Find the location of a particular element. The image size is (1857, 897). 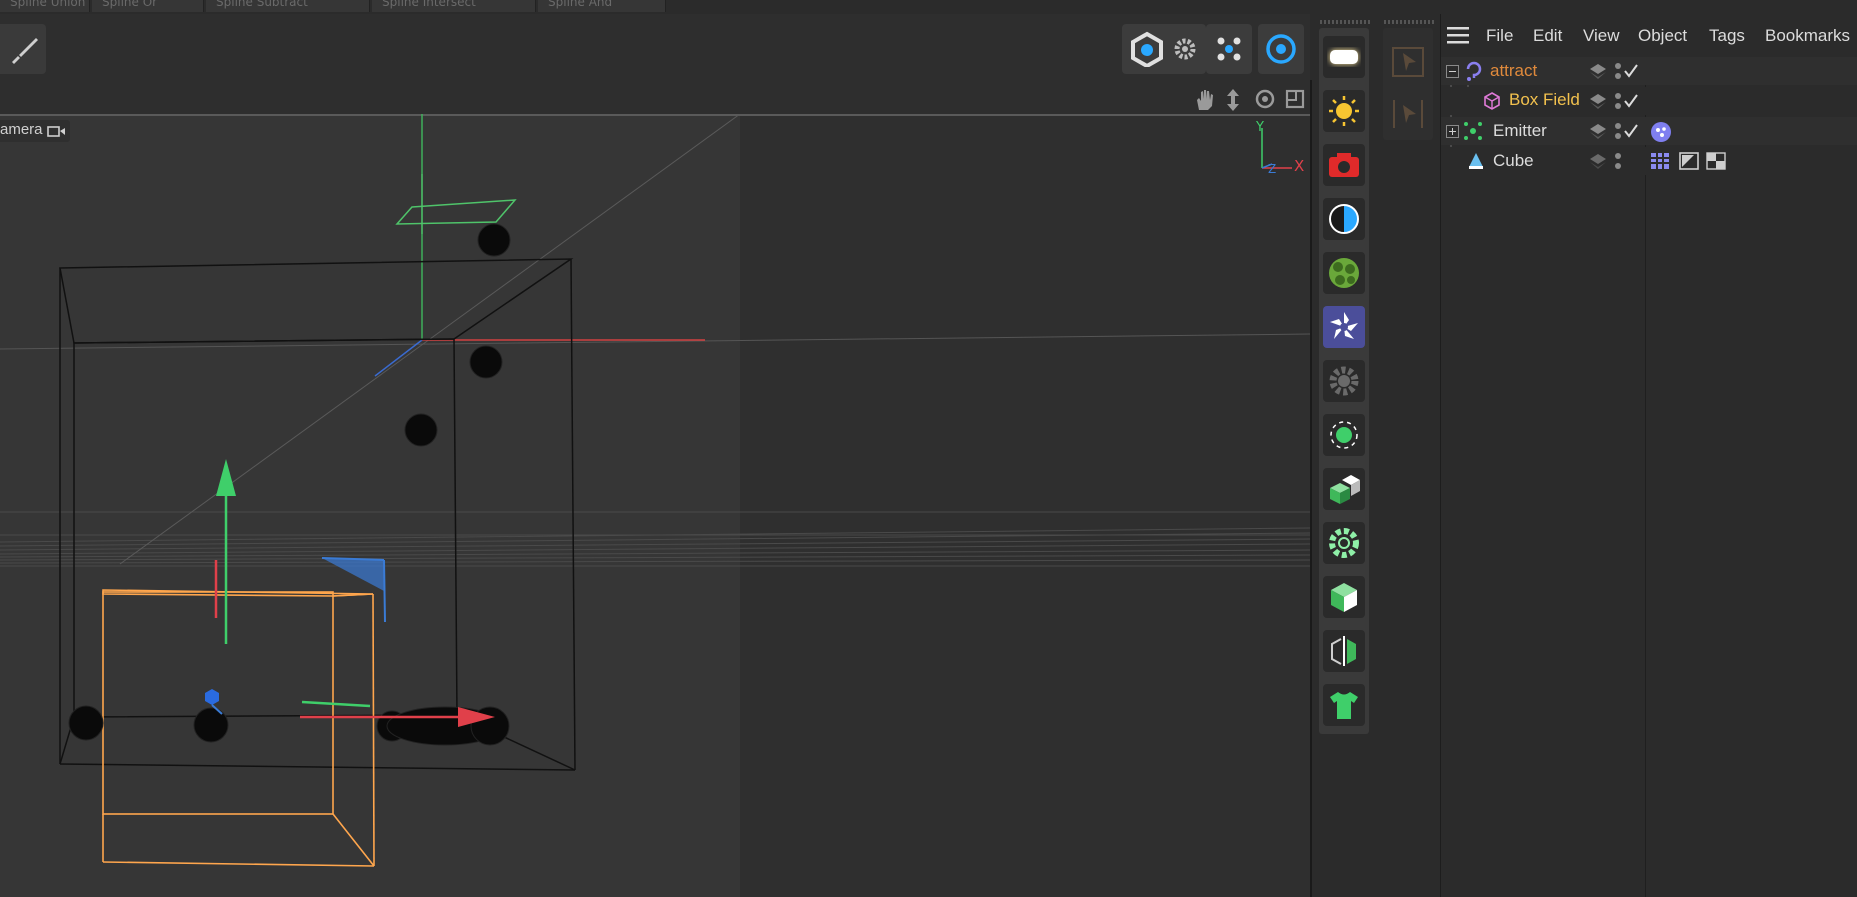

object-name: attract is located at coordinates (1514, 70).